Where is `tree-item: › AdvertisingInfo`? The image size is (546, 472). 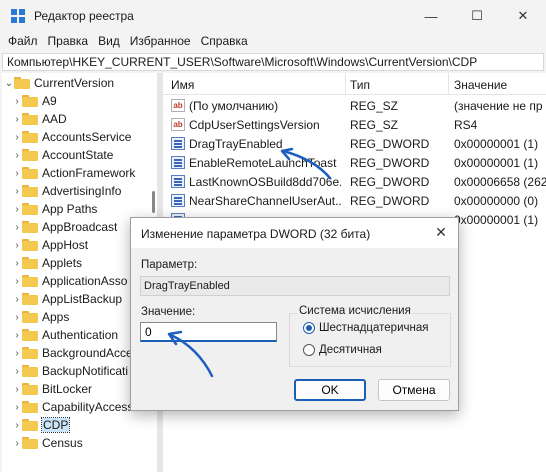
tree-item: › AdvertisingInfo is located at coordinates (84, 191).